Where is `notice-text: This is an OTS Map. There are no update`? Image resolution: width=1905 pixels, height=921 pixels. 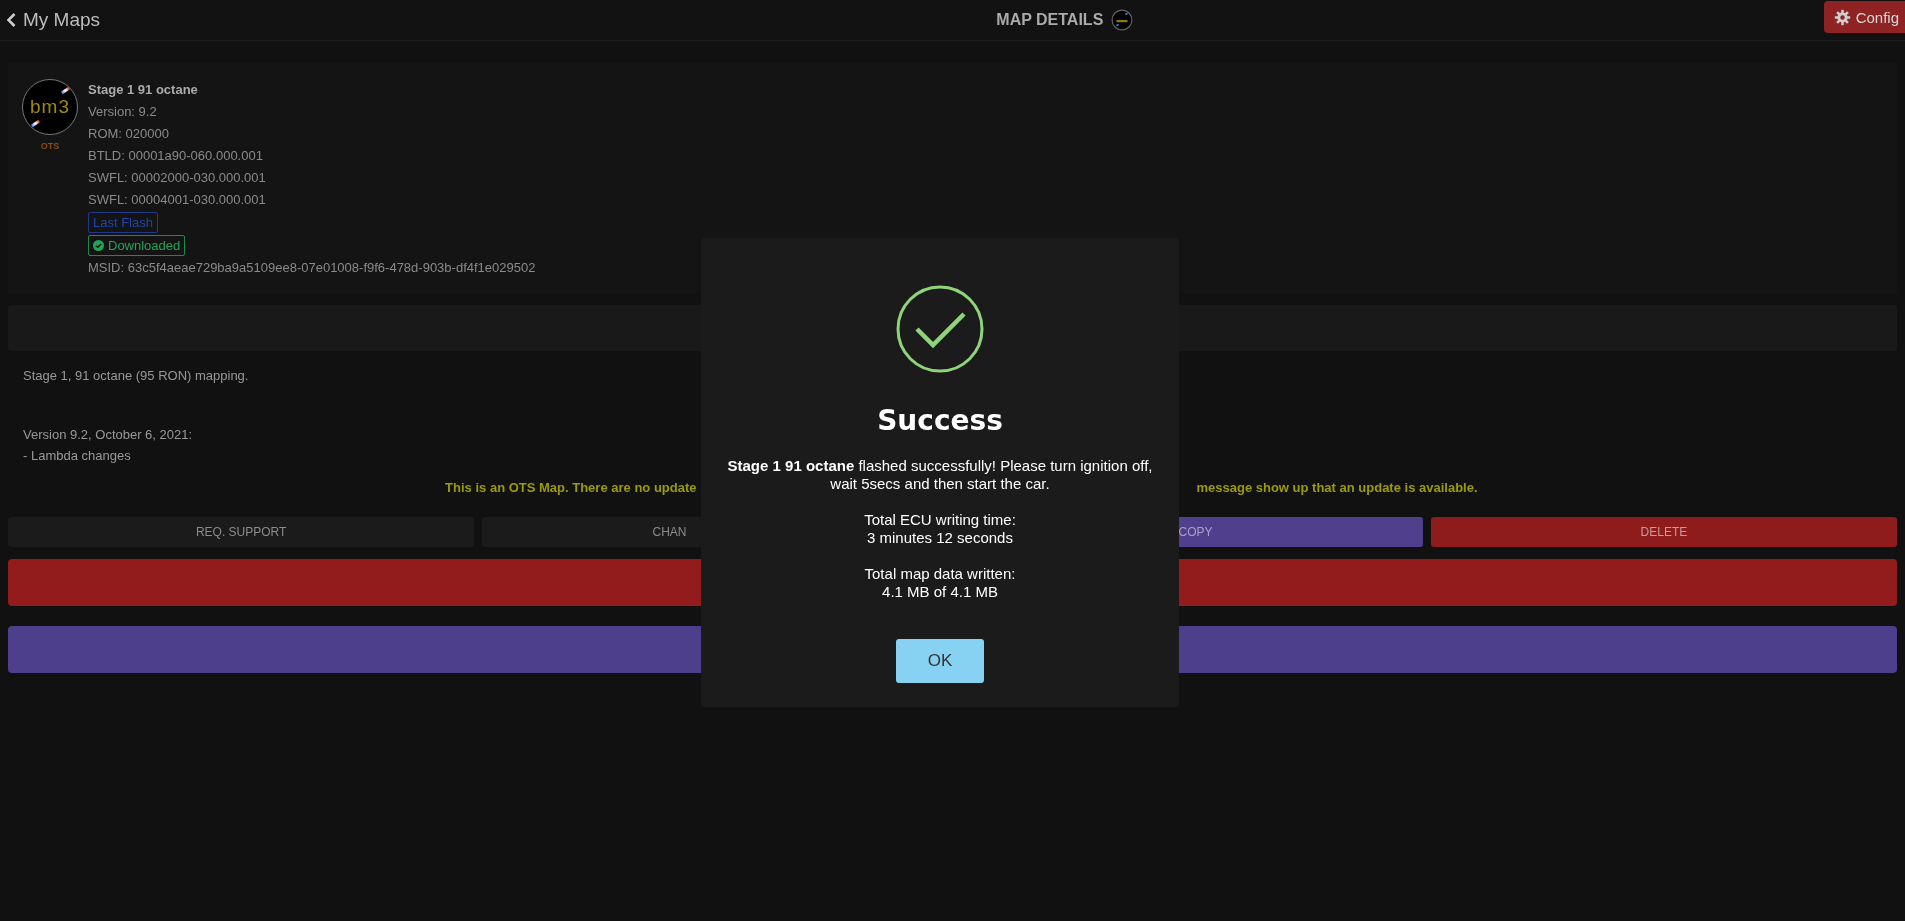
notice-text: This is an OTS Map. There are no update is located at coordinates (571, 487).